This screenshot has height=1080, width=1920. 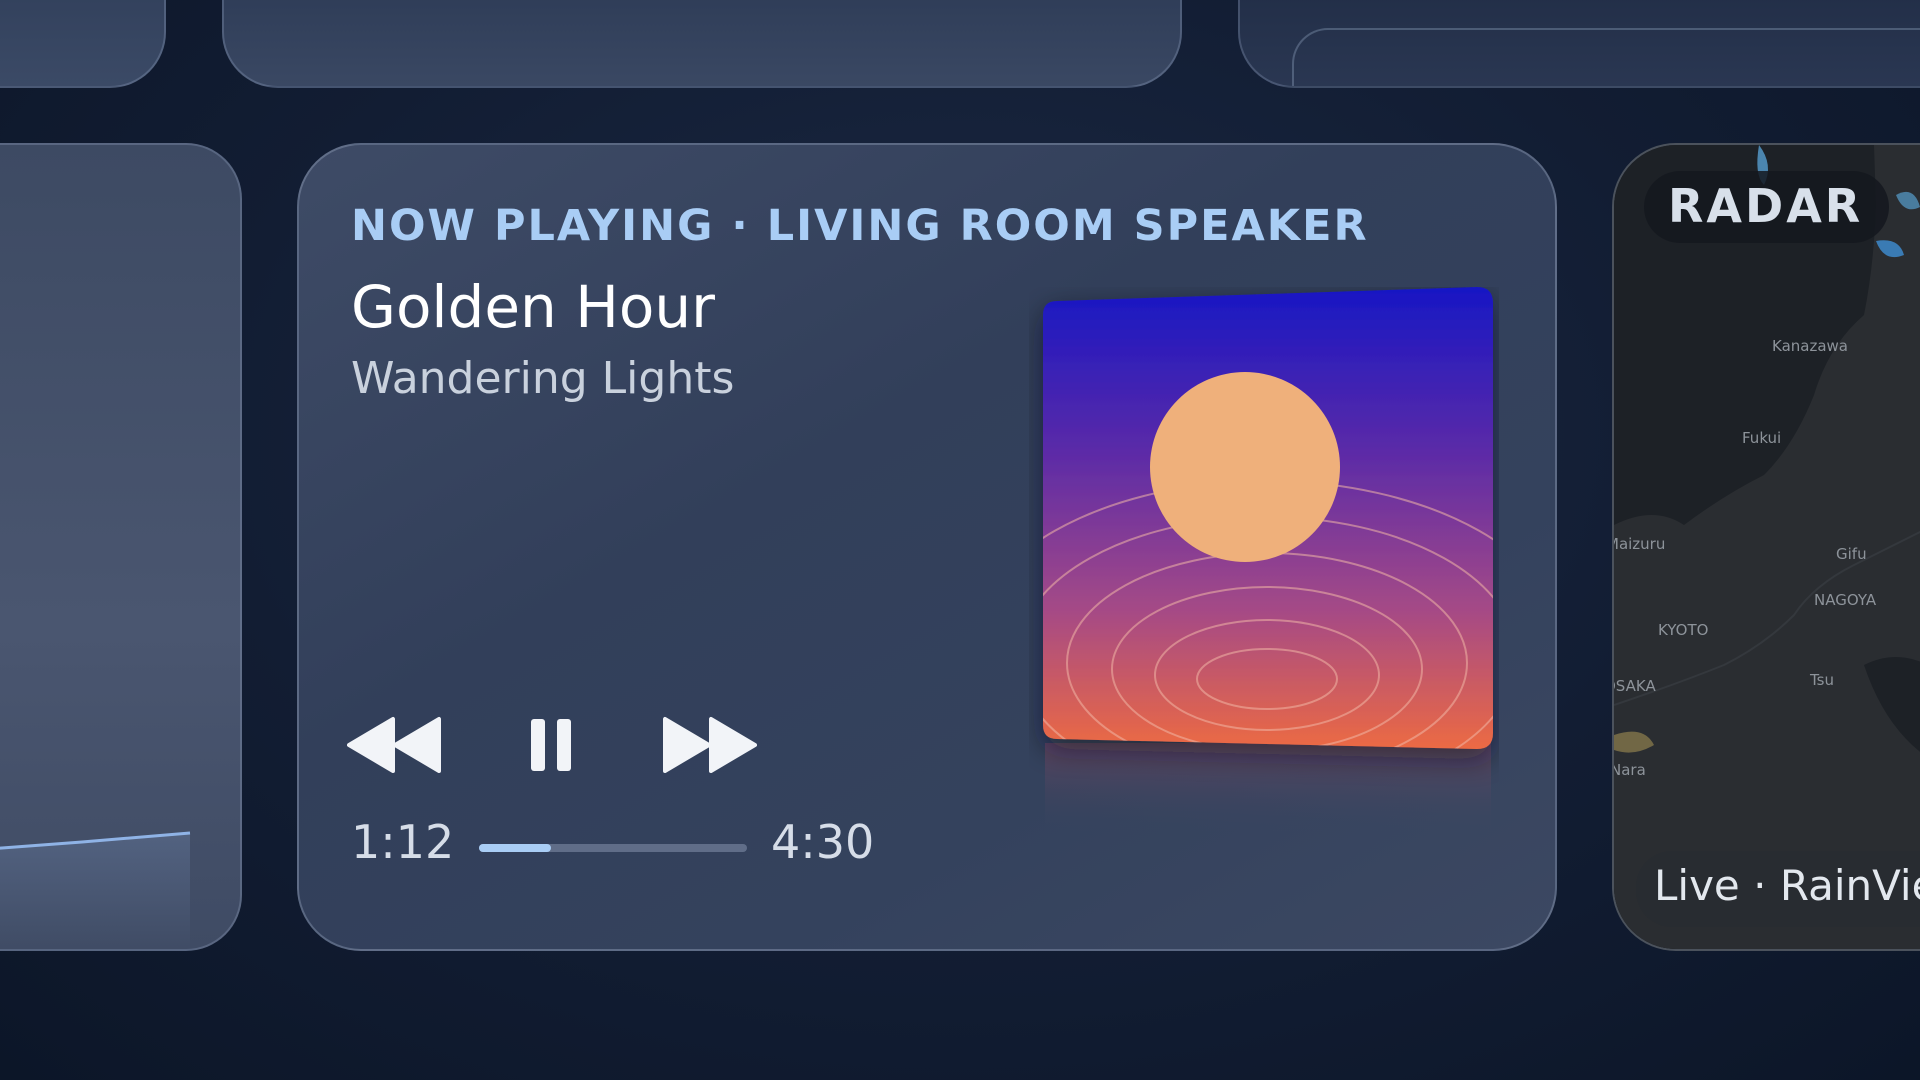 I want to click on radar-badge: RADAR, so click(x=1767, y=207).